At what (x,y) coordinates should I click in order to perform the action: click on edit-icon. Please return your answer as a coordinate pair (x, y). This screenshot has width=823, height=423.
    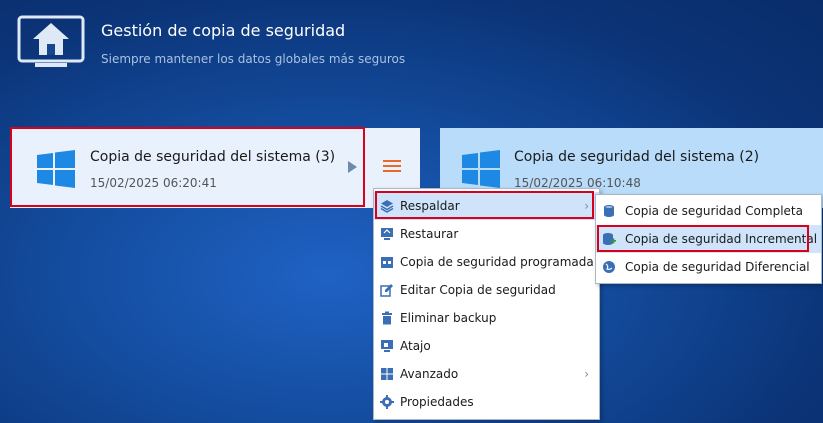
    Looking at the image, I should click on (387, 290).